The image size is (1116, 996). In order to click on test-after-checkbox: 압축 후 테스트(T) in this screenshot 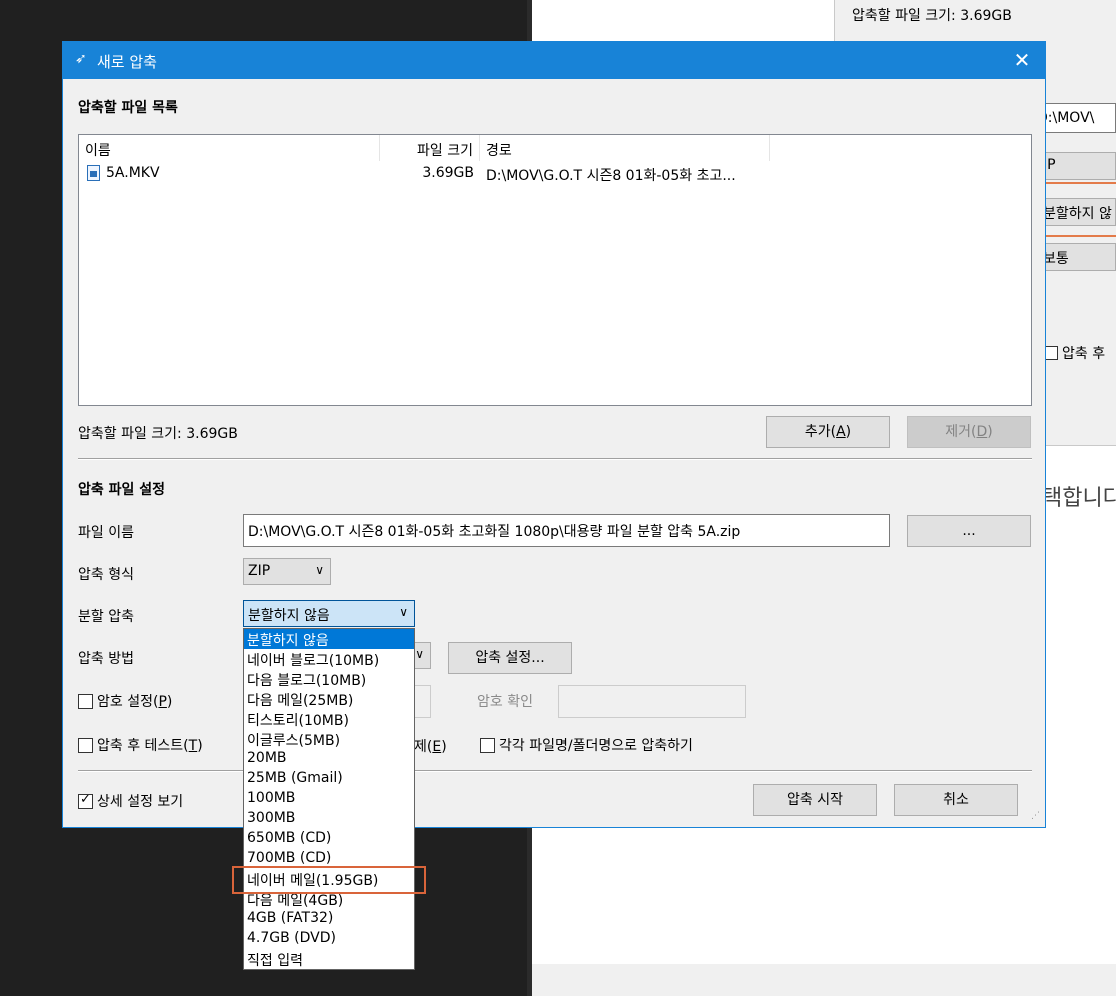, I will do `click(140, 745)`.